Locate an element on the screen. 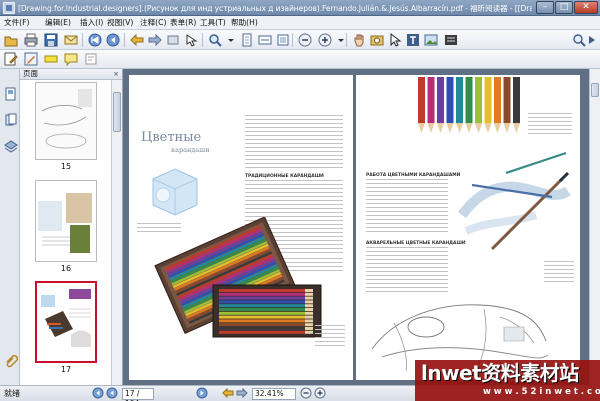 The image size is (600, 401). pencil-tool-icon is located at coordinates (31, 59).